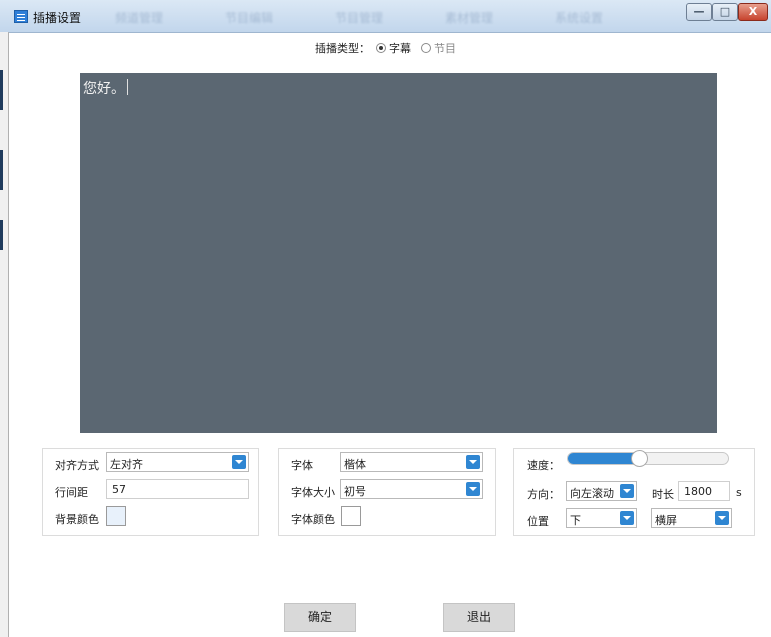 This screenshot has height=637, width=771. What do you see at coordinates (479, 617) in the screenshot?
I see `exit-button: 退出` at bounding box center [479, 617].